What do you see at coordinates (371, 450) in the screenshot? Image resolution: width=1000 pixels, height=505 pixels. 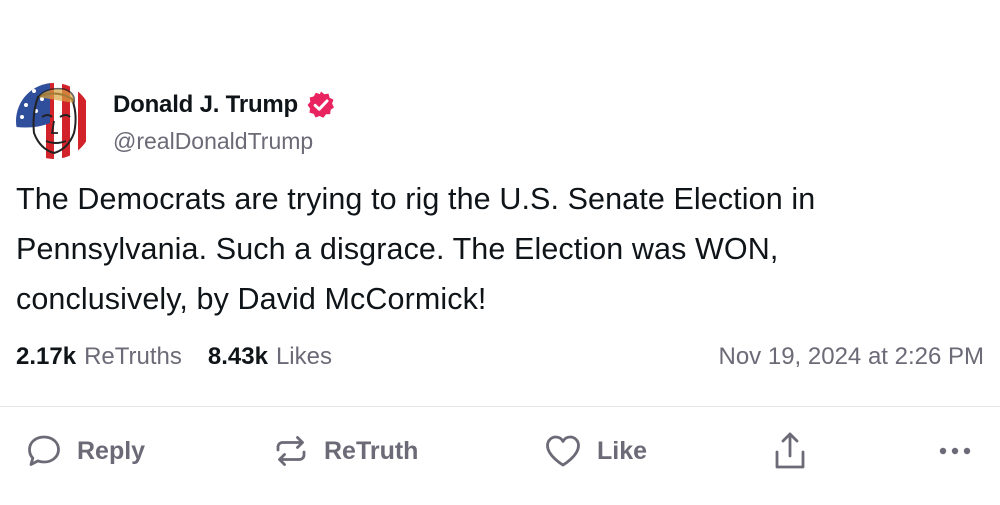 I see `retruth-label: ReTruth` at bounding box center [371, 450].